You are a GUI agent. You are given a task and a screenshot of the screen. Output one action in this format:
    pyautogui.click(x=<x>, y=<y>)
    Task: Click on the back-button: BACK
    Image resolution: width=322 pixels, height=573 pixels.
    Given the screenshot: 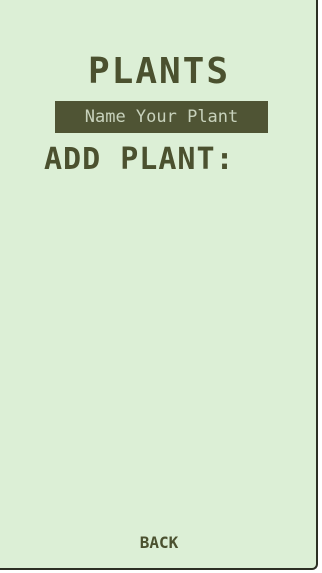 What is the action you would take?
    pyautogui.click(x=159, y=542)
    